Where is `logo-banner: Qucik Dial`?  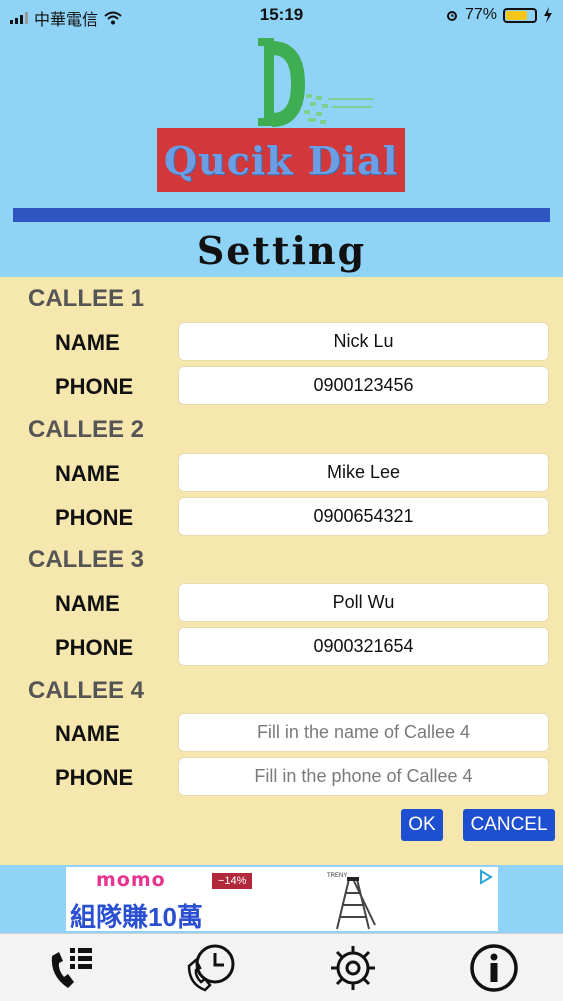 logo-banner: Qucik Dial is located at coordinates (281, 160).